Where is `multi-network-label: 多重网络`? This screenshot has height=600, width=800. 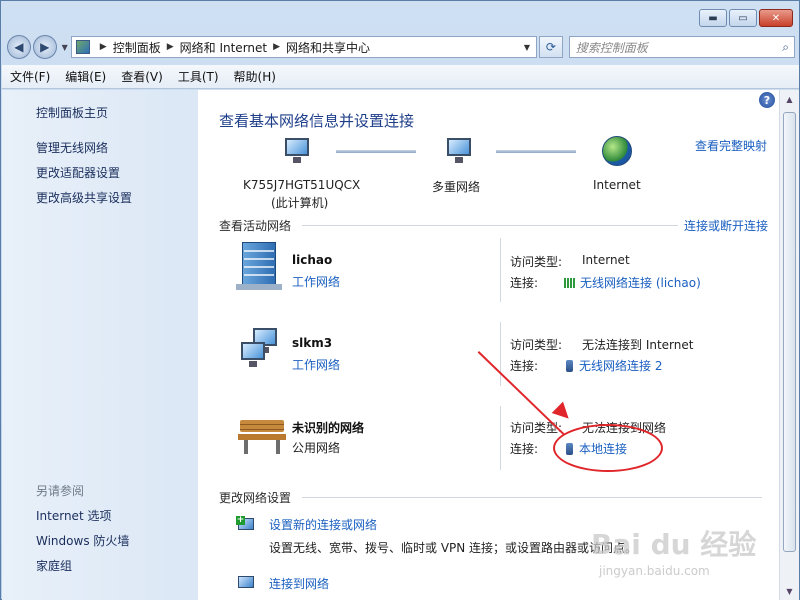 multi-network-label: 多重网络 is located at coordinates (456, 187).